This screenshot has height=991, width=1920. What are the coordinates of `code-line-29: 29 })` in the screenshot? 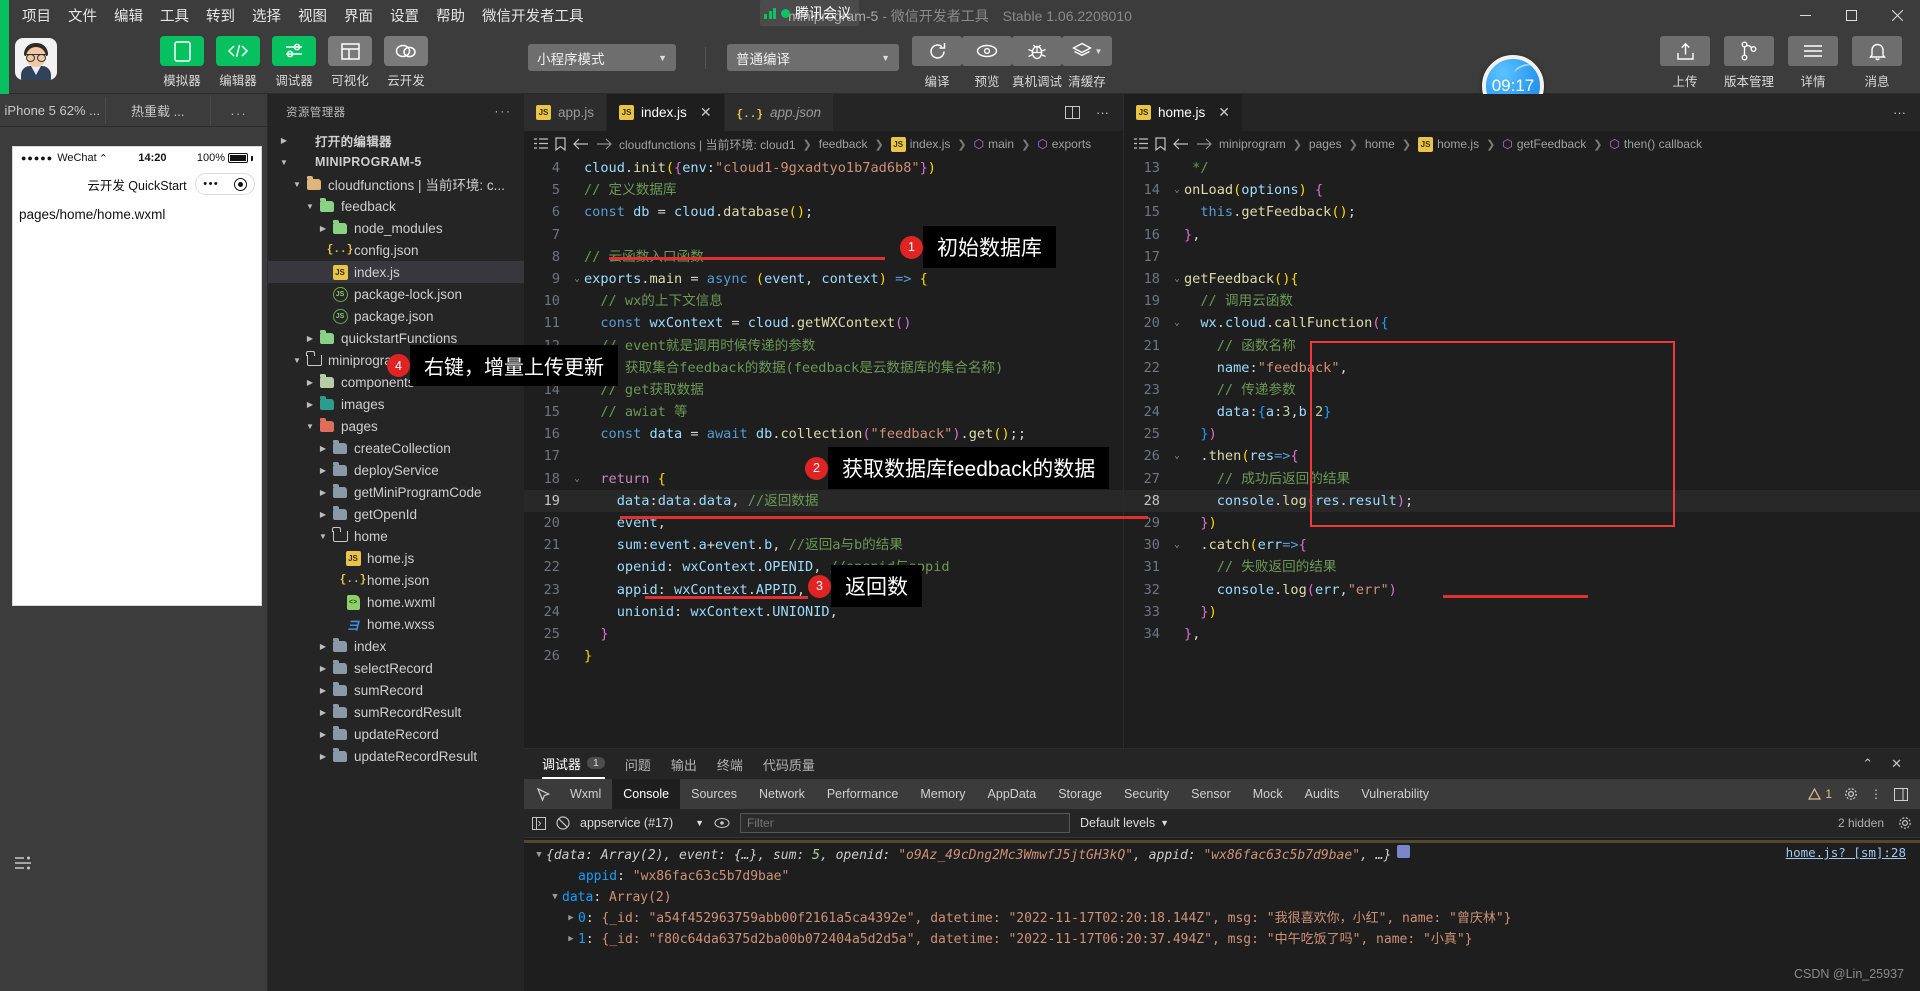 It's located at (1522, 523).